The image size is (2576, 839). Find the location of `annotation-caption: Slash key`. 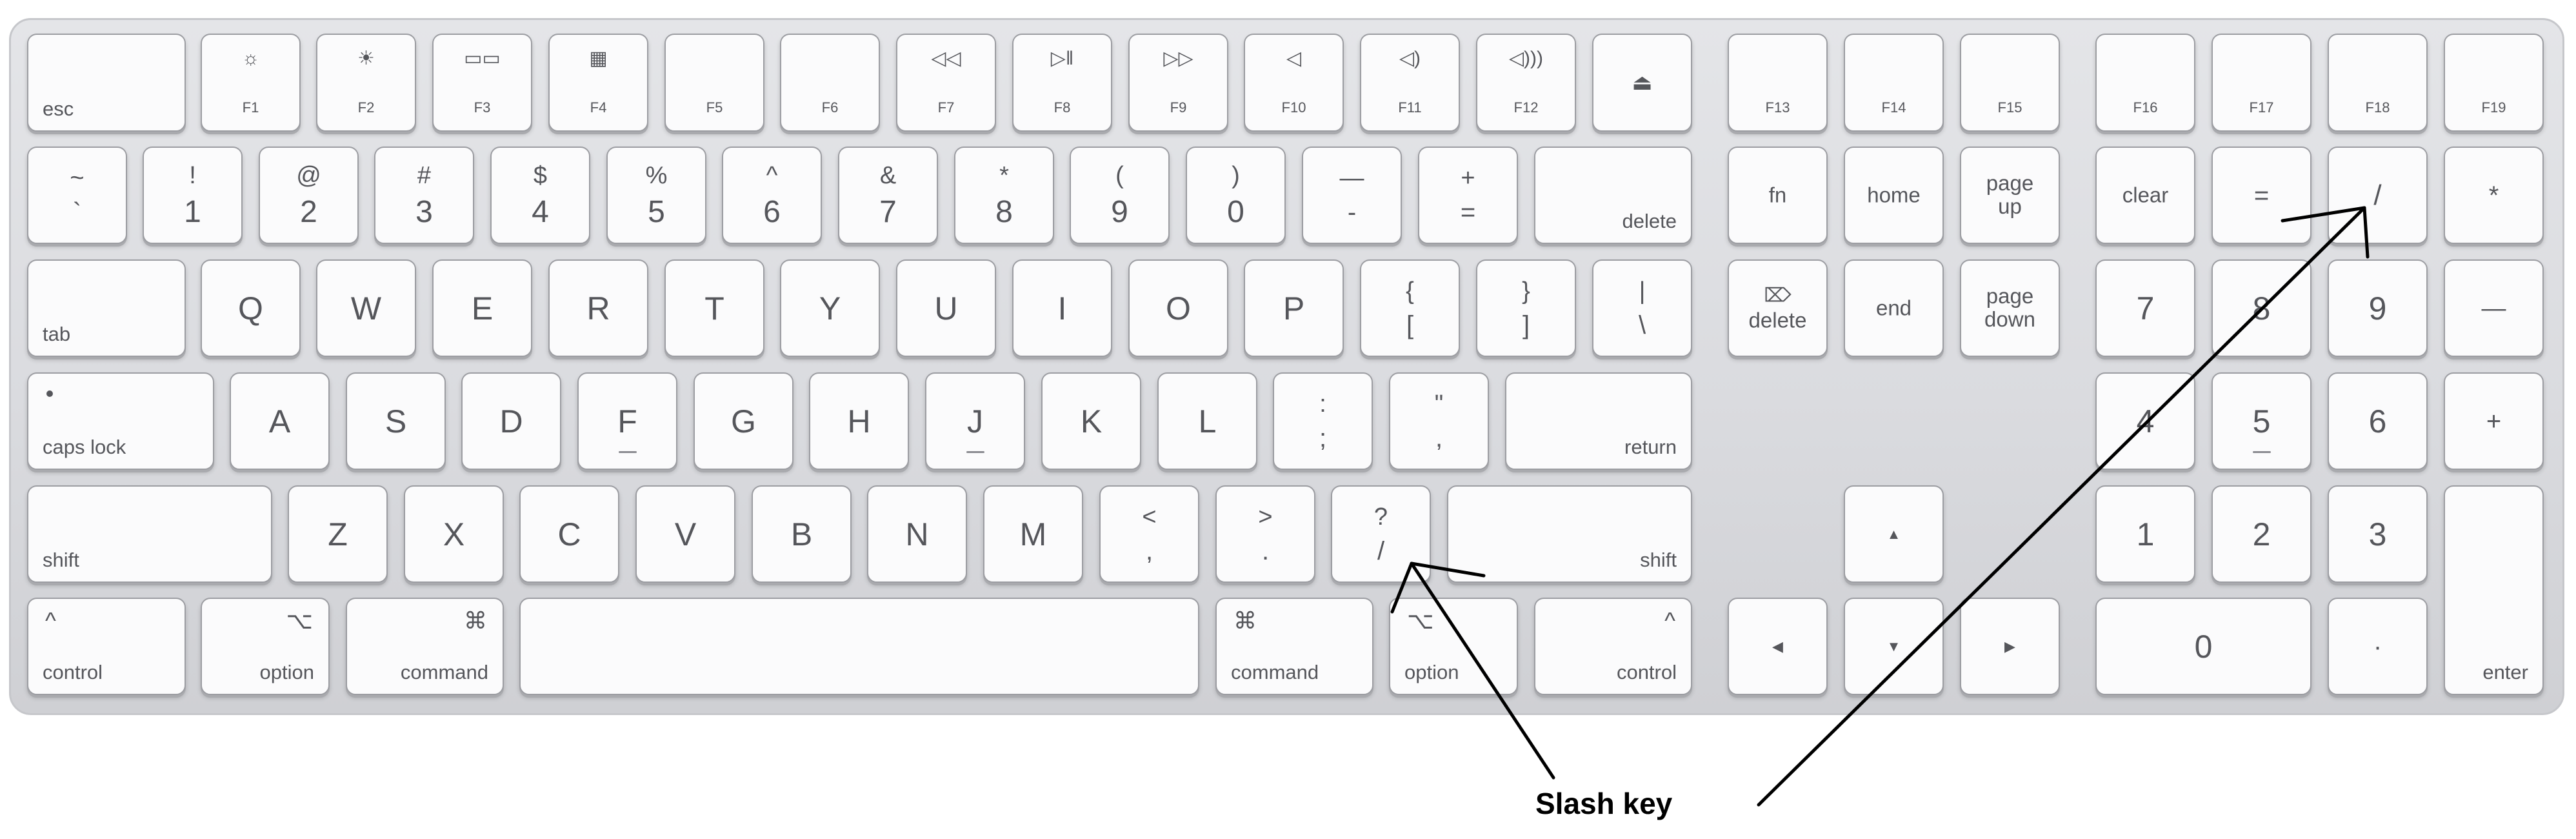

annotation-caption: Slash key is located at coordinates (1604, 803).